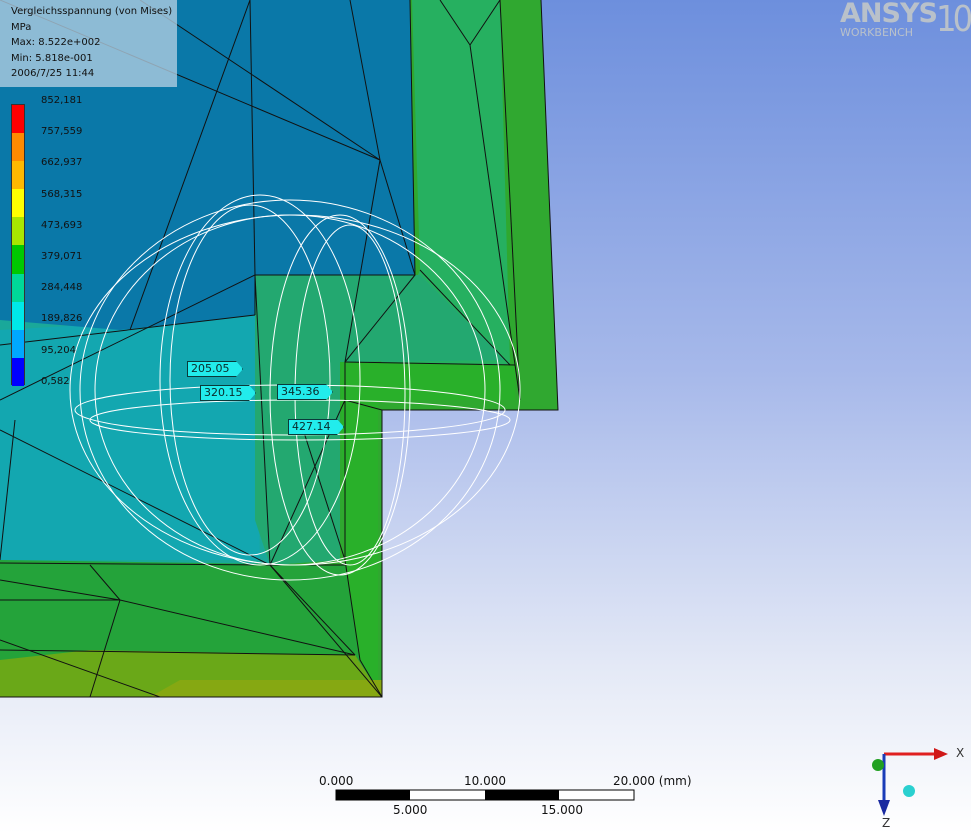  I want to click on legend-tick-label: 757,559, so click(62, 132).